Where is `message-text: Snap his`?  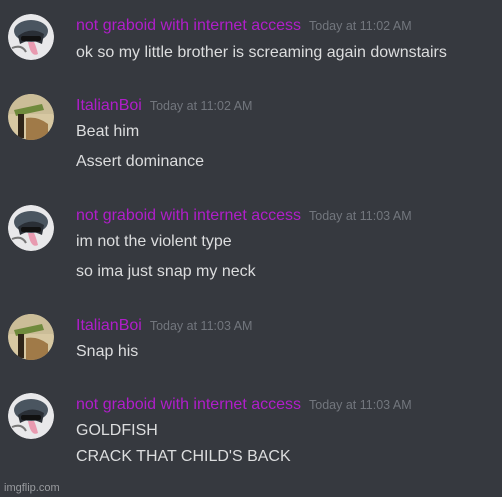
message-text: Snap his is located at coordinates (107, 351).